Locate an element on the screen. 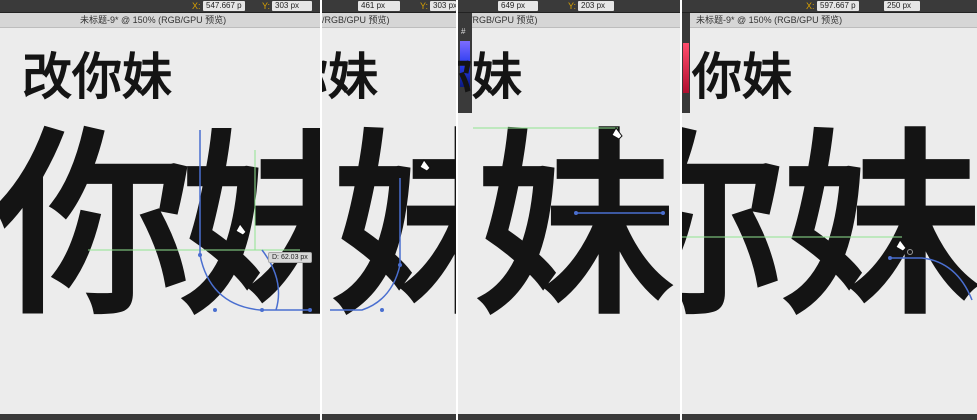 This screenshot has height=420, width=977. distance-tooltip: D: 62.03 px is located at coordinates (290, 257).